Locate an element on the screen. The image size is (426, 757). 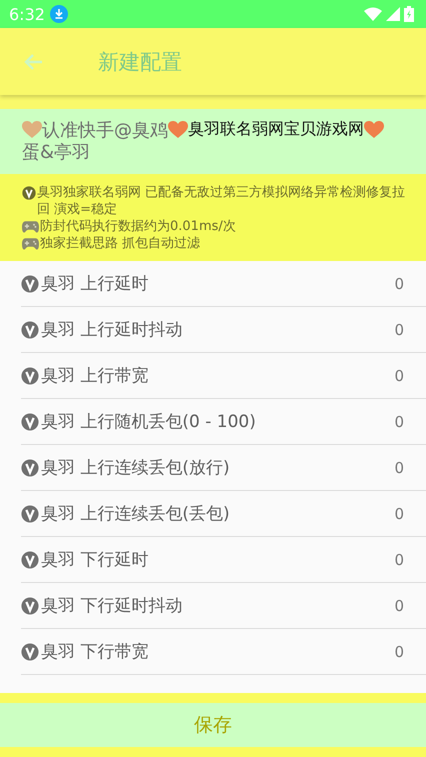
setting-row: 臭羽 上行延时 0 is located at coordinates (223, 283).